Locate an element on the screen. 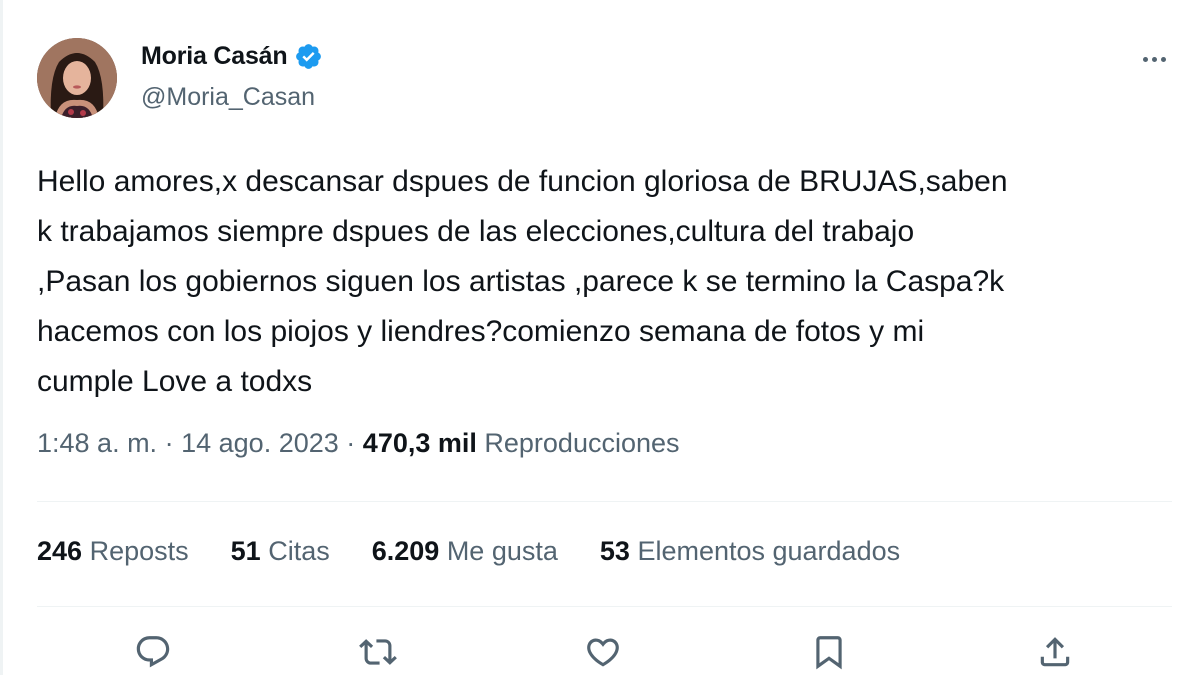 The width and height of the screenshot is (1200, 680). share-icon is located at coordinates (1055, 652).